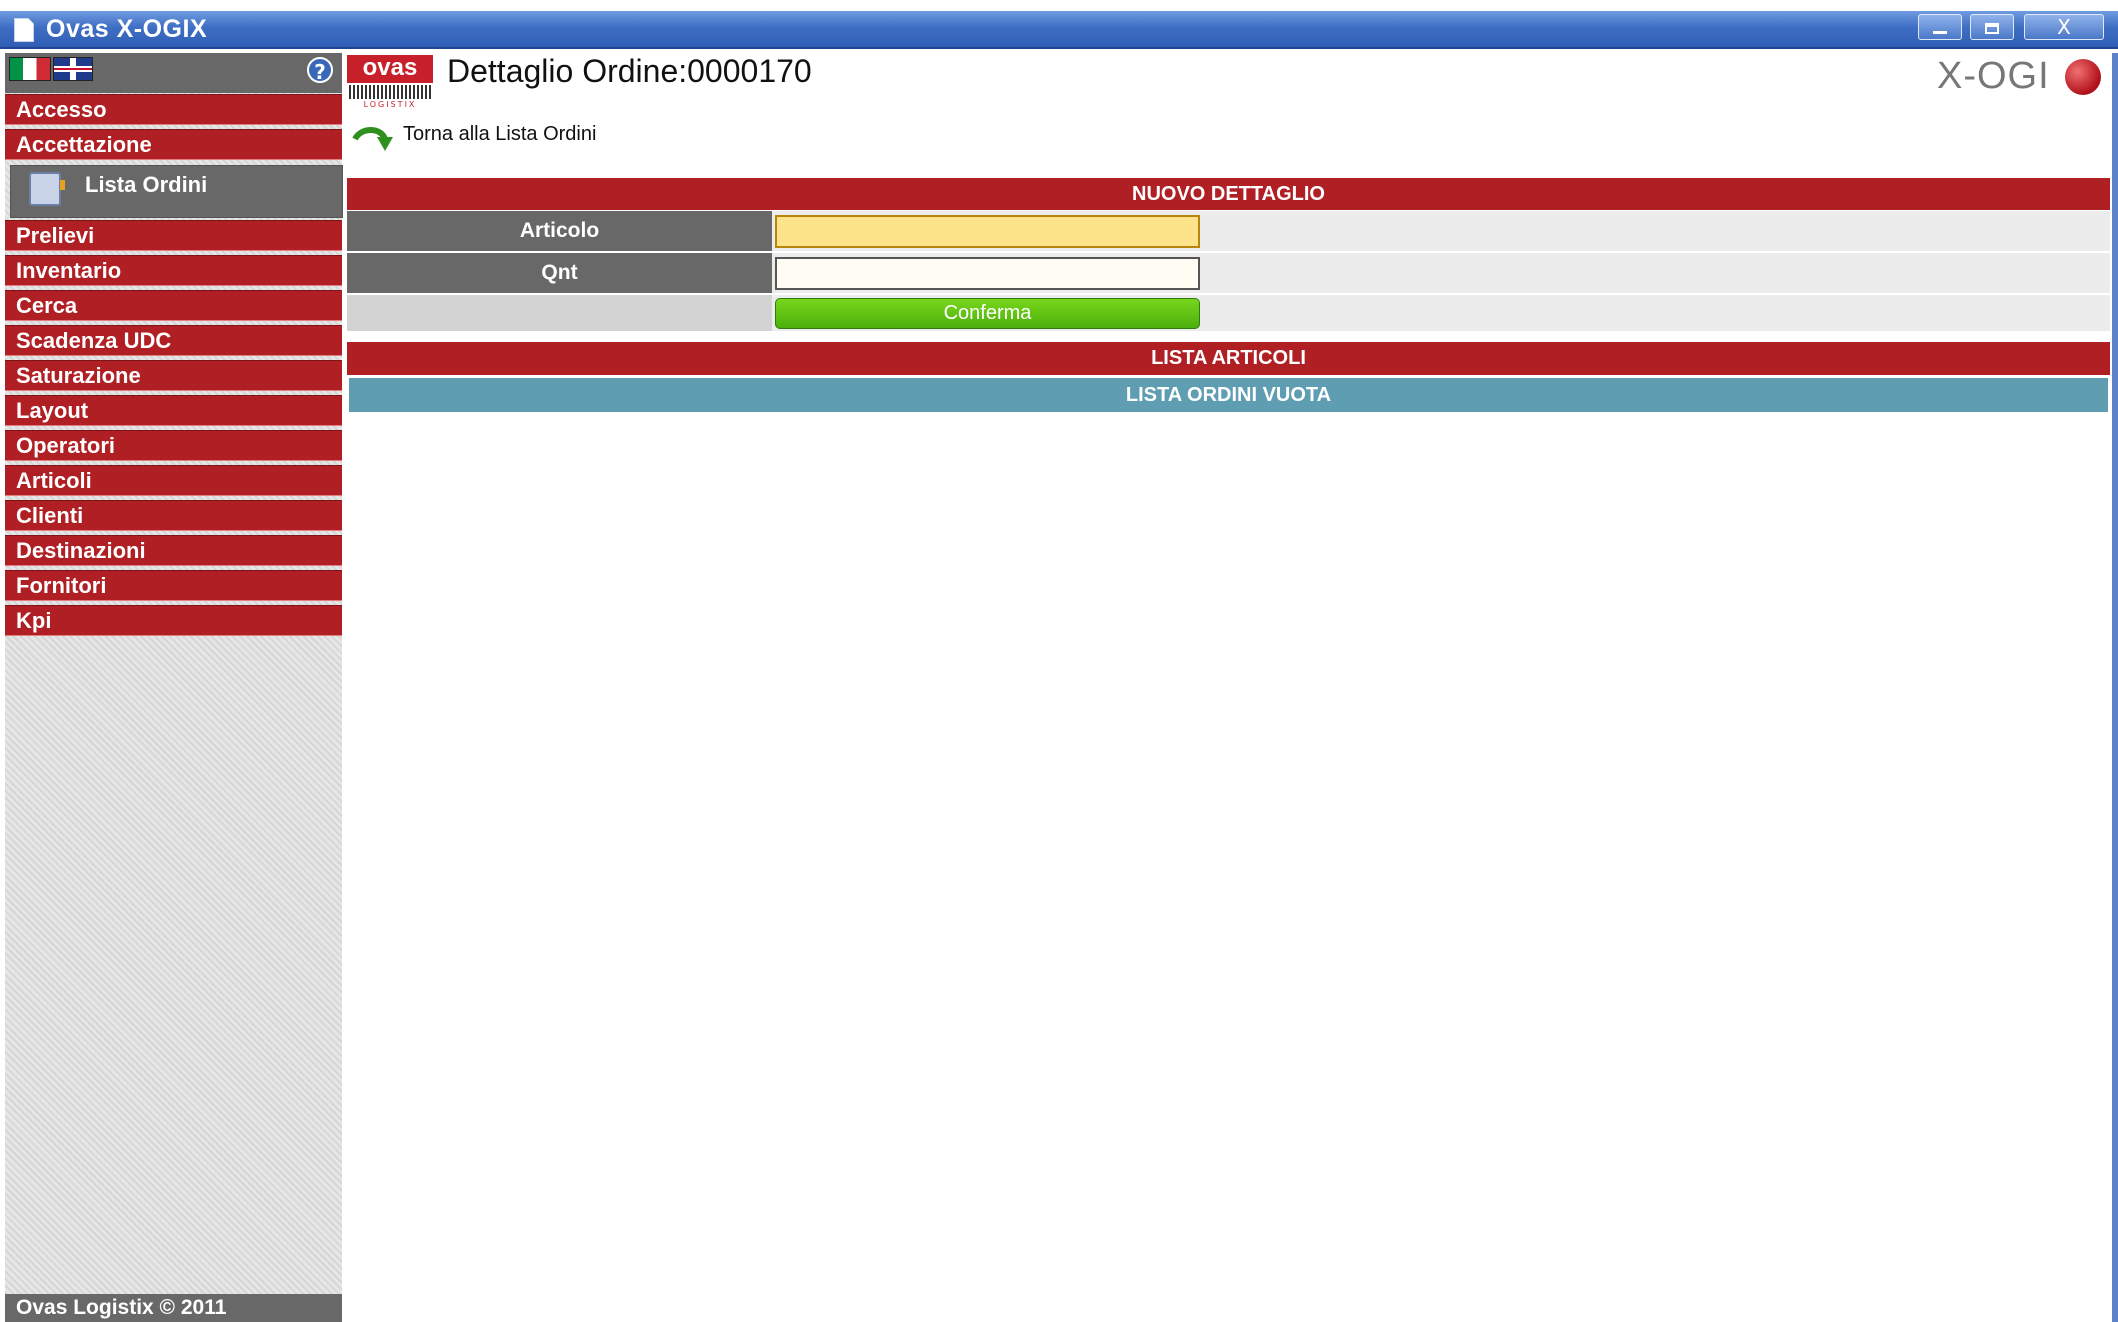  Describe the element at coordinates (173, 585) in the screenshot. I see `sidebar-item-fornitori: Fornitori` at that location.